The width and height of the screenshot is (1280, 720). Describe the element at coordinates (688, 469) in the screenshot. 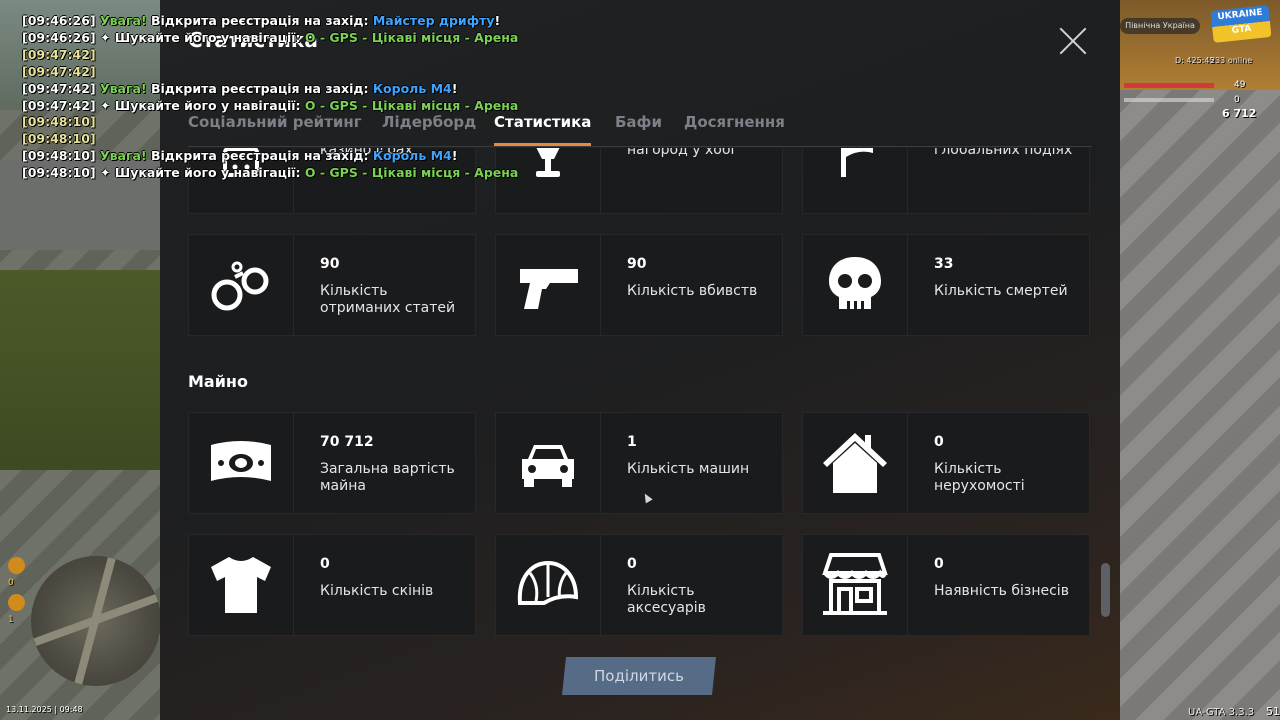

I see `stat-label: Кількість машин` at that location.